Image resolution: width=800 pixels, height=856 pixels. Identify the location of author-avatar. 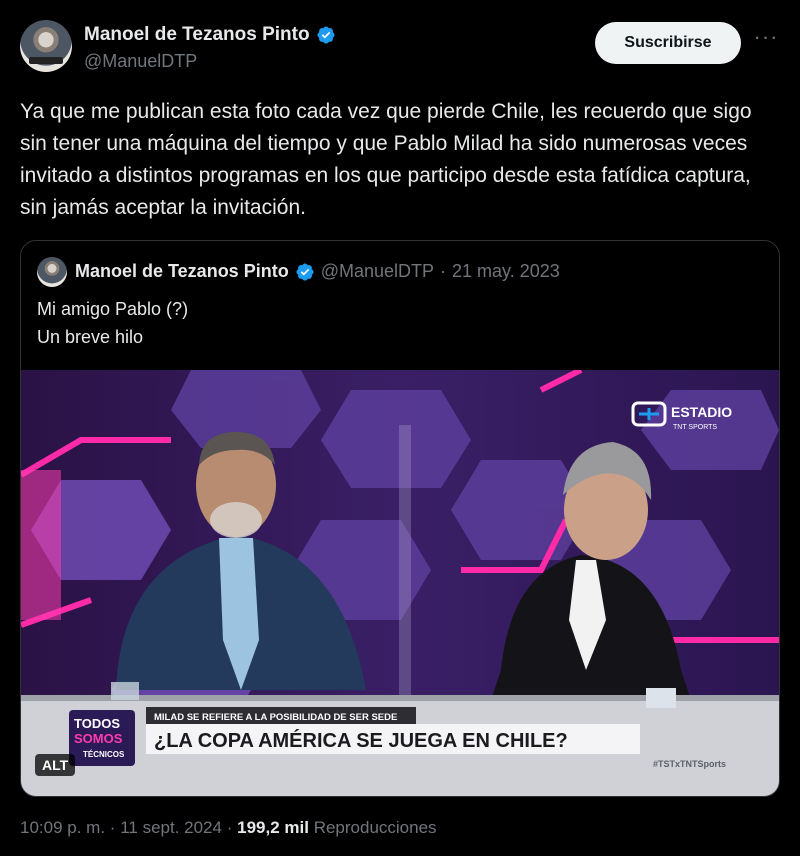
(46, 46).